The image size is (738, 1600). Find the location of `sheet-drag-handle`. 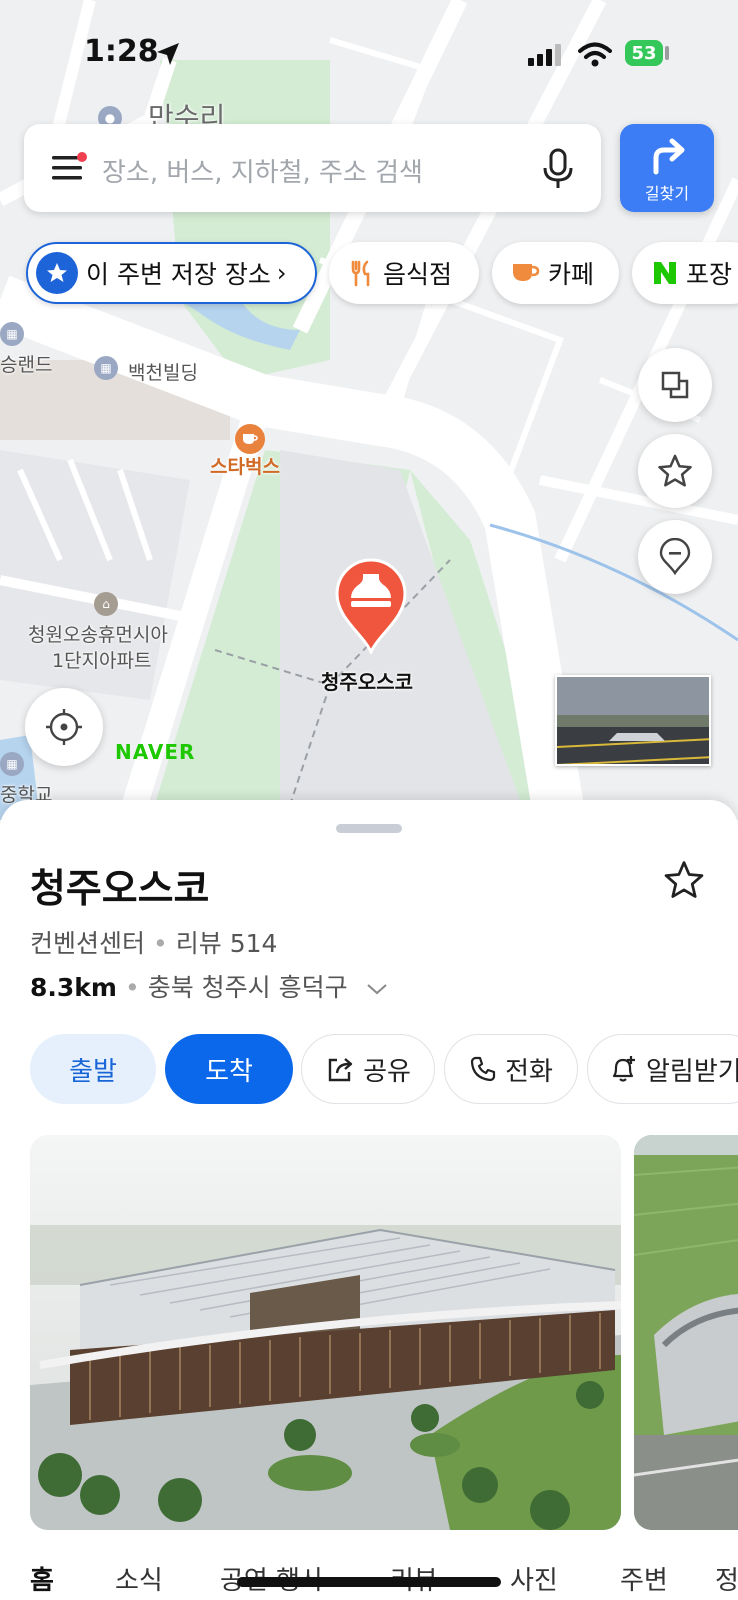

sheet-drag-handle is located at coordinates (369, 828).